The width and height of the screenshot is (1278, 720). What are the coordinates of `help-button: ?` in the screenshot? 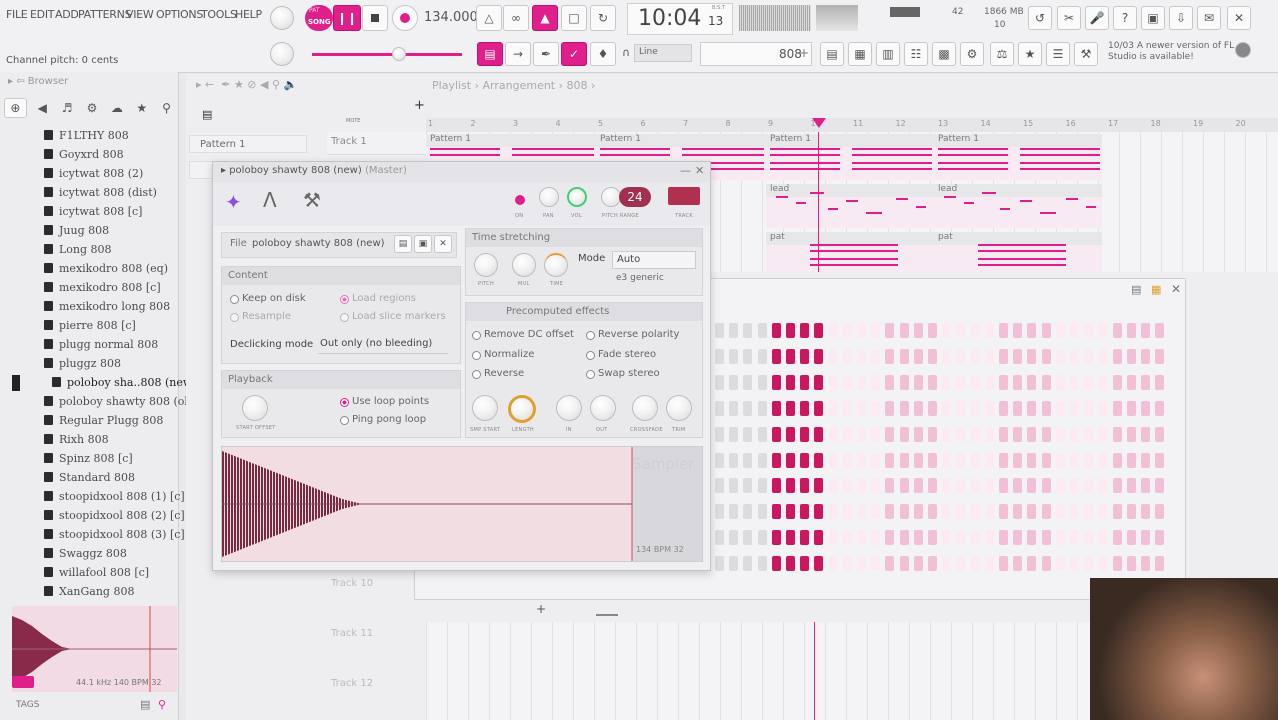 It's located at (1125, 18).